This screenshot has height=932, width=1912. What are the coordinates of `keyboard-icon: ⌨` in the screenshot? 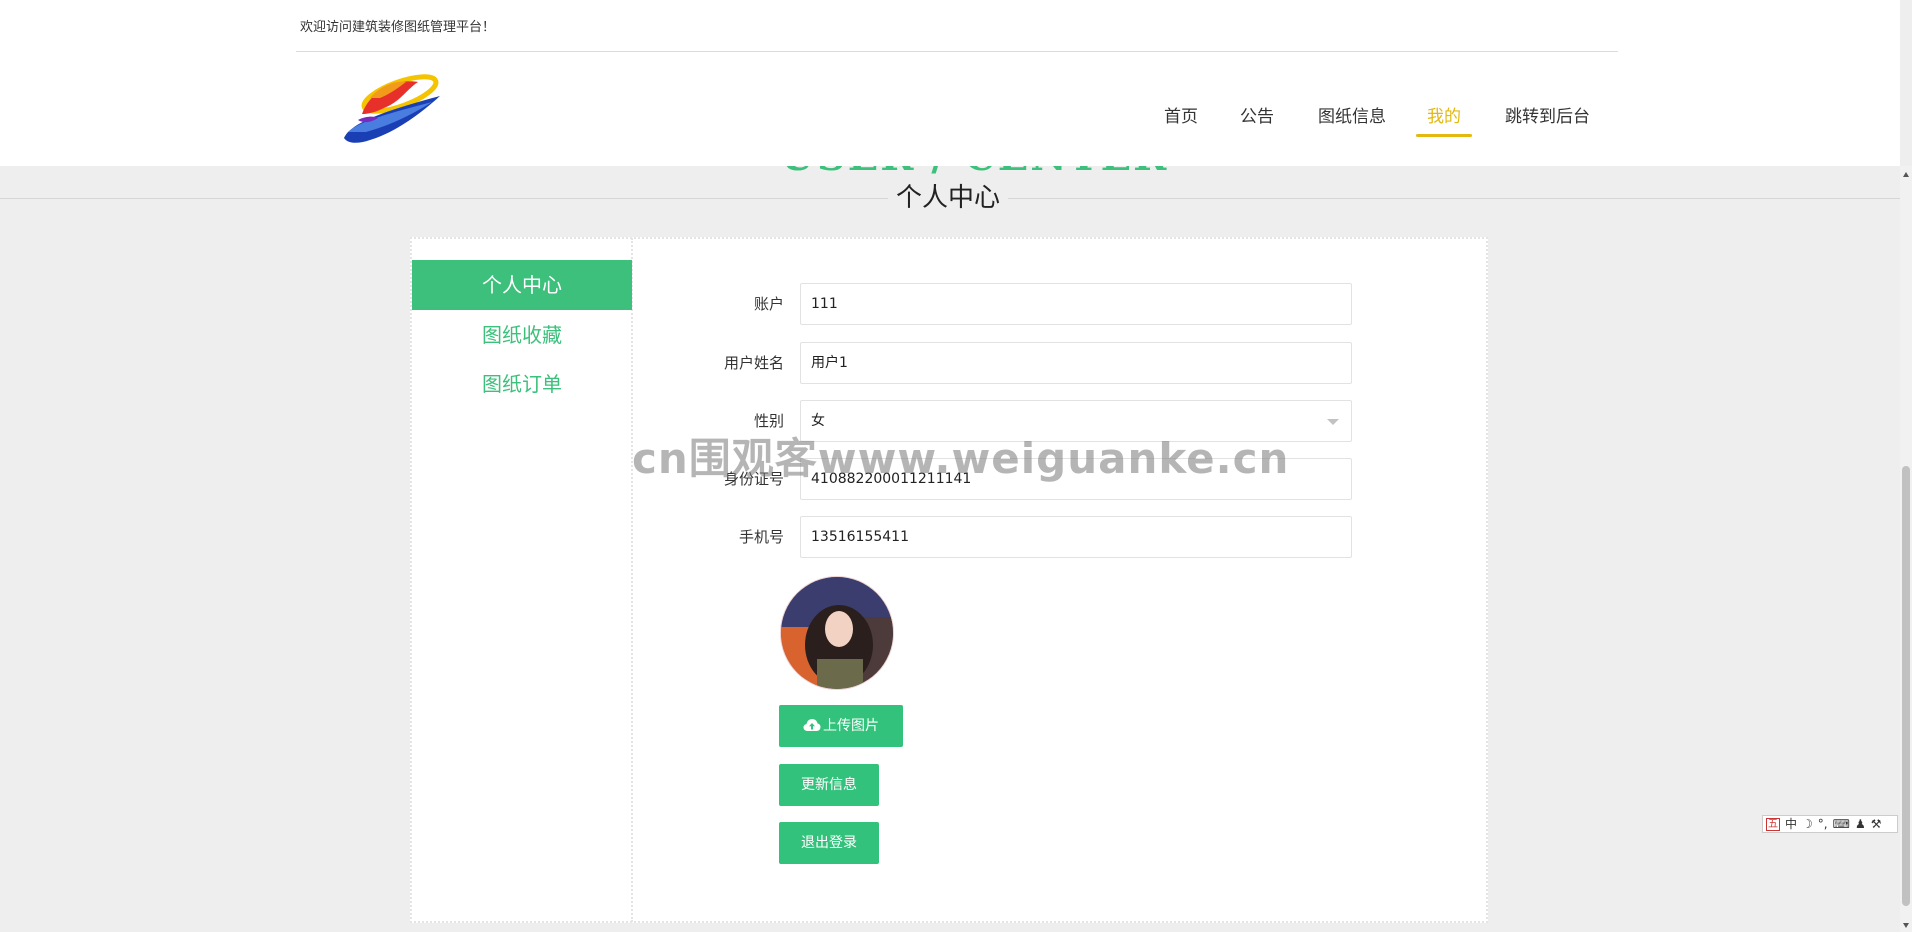 It's located at (1841, 824).